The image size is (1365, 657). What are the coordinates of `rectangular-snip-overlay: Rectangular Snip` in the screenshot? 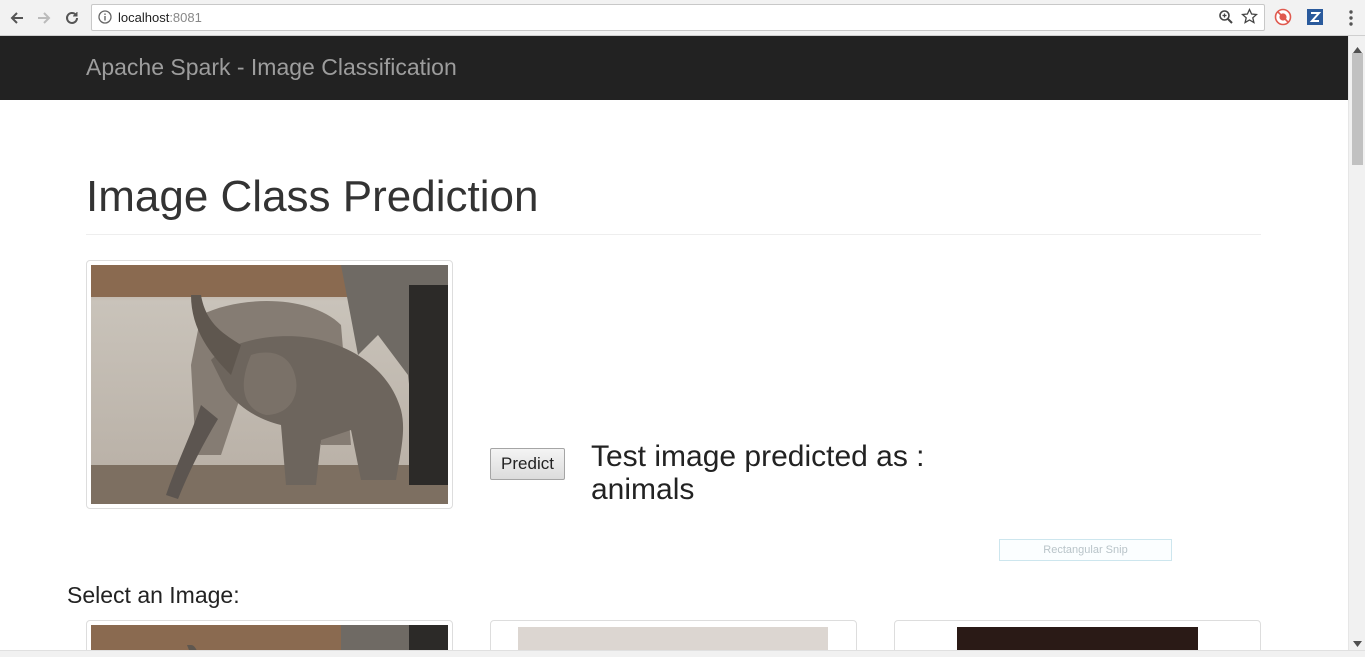 It's located at (1085, 550).